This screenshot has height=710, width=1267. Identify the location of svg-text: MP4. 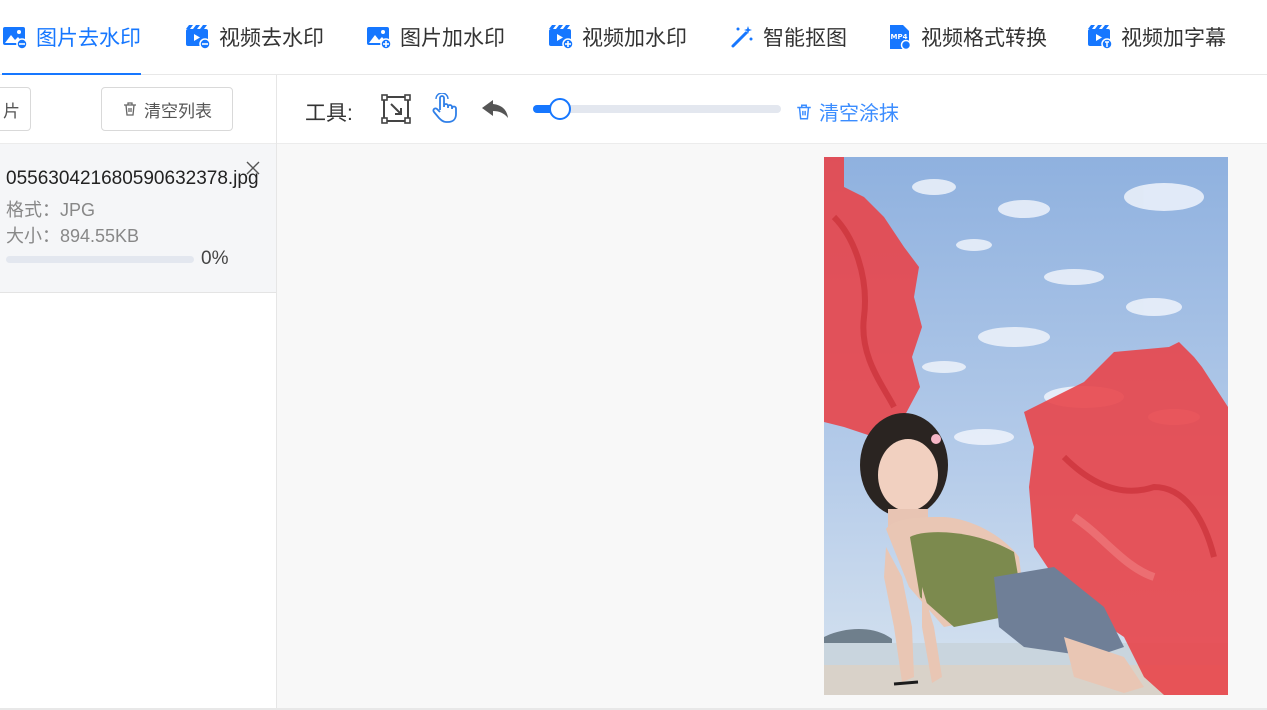
(899, 37).